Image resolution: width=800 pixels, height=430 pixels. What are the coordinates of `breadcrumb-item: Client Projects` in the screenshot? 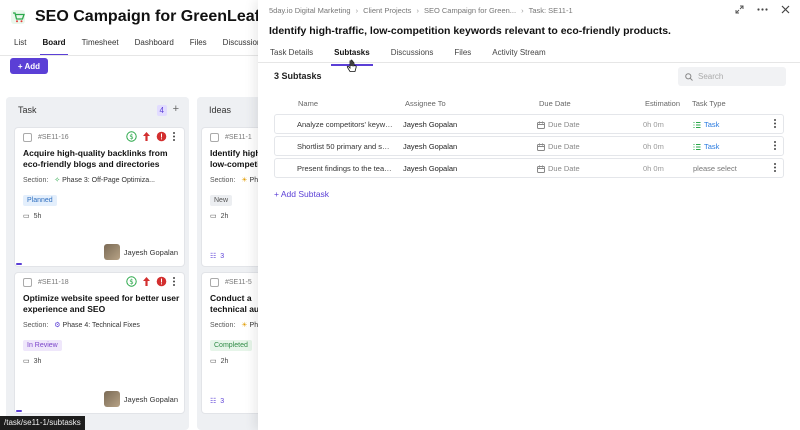 It's located at (387, 10).